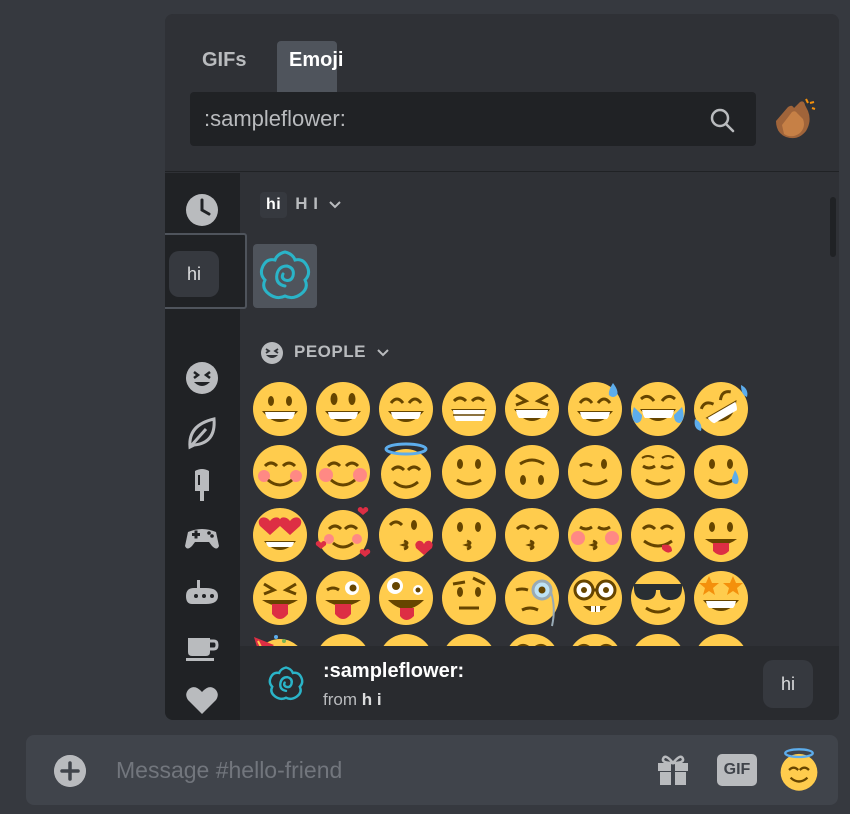  I want to click on smiling-hearts-icon, so click(343, 535).